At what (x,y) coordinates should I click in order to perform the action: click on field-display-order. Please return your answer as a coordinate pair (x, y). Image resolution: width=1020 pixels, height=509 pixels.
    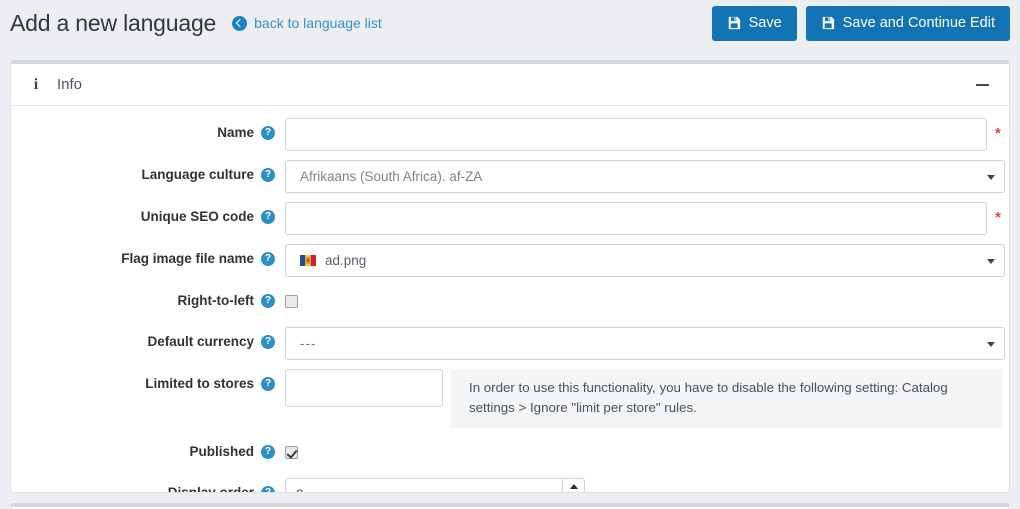
    Looking at the image, I should click on (435, 485).